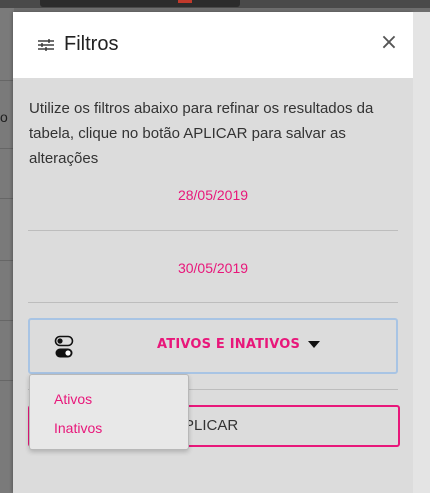 The image size is (430, 493). I want to click on dropdown-option-inativos: Inativos, so click(78, 428).